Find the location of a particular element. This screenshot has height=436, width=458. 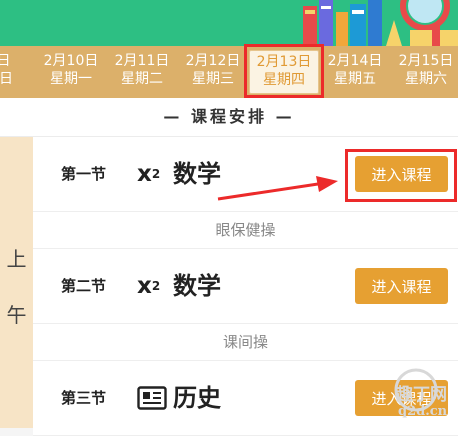

weekday-label: 期日 is located at coordinates (6, 79).